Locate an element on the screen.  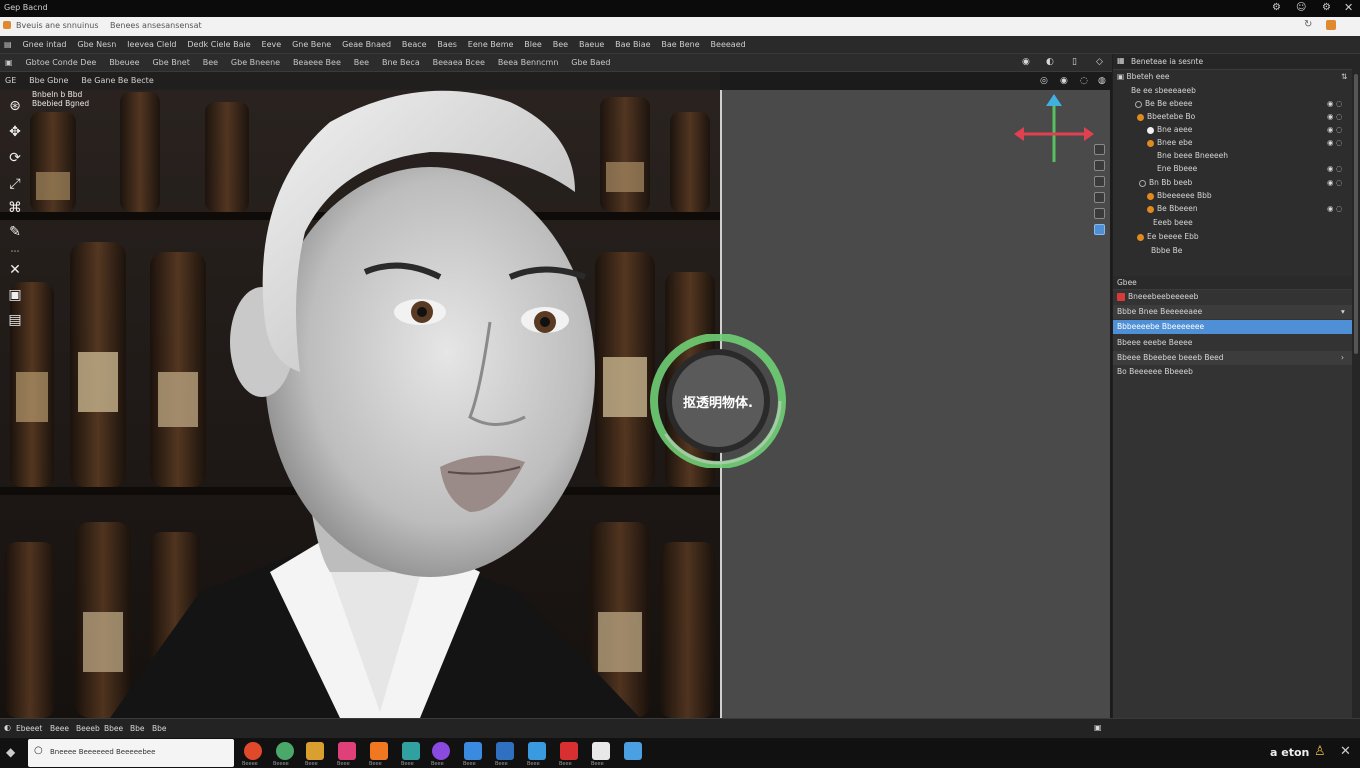
menu-item: Baes is located at coordinates (446, 45).